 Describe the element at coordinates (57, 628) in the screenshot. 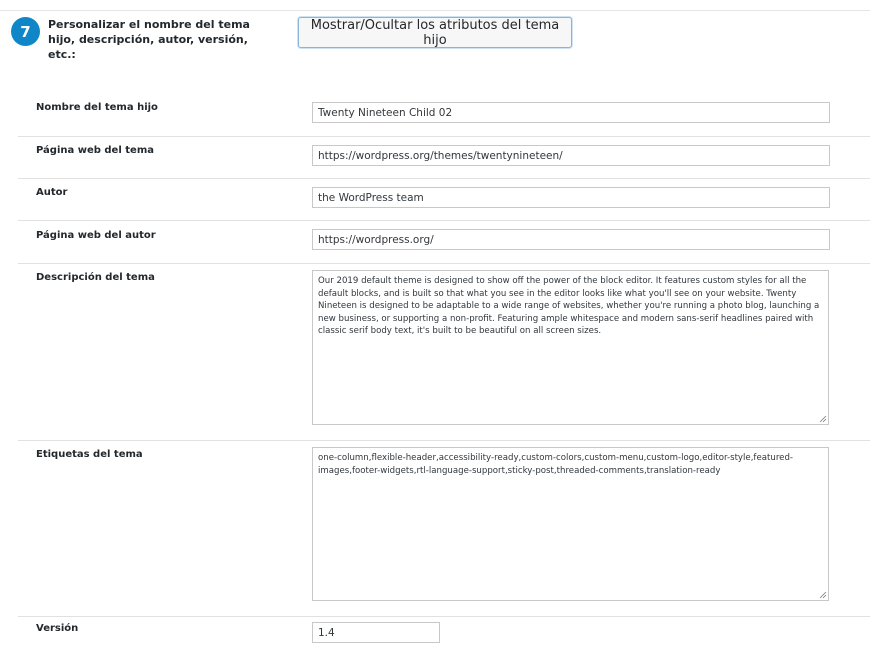

I see `version-label: Versión` at that location.